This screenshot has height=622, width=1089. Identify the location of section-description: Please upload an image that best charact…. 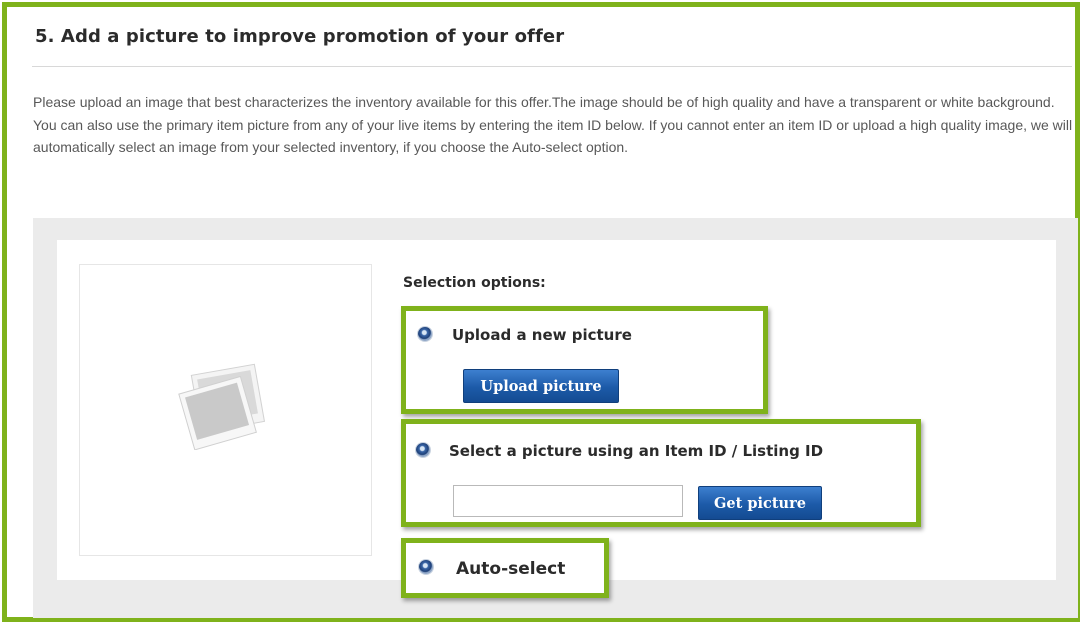
(553, 125).